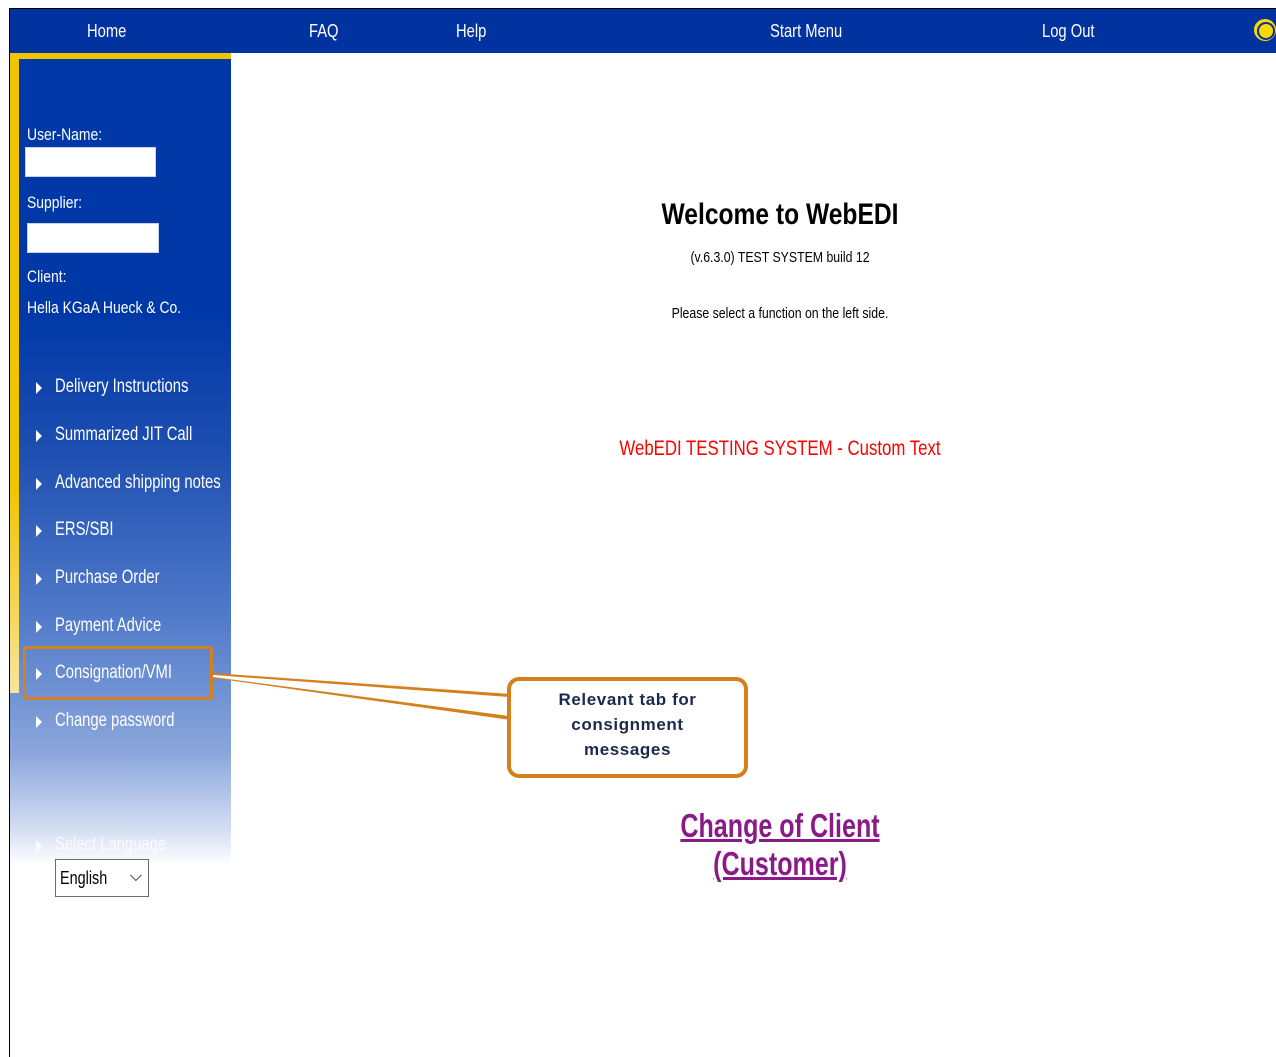  I want to click on menu-summarized-jit-call: Summarized JIT Call, so click(125, 436).